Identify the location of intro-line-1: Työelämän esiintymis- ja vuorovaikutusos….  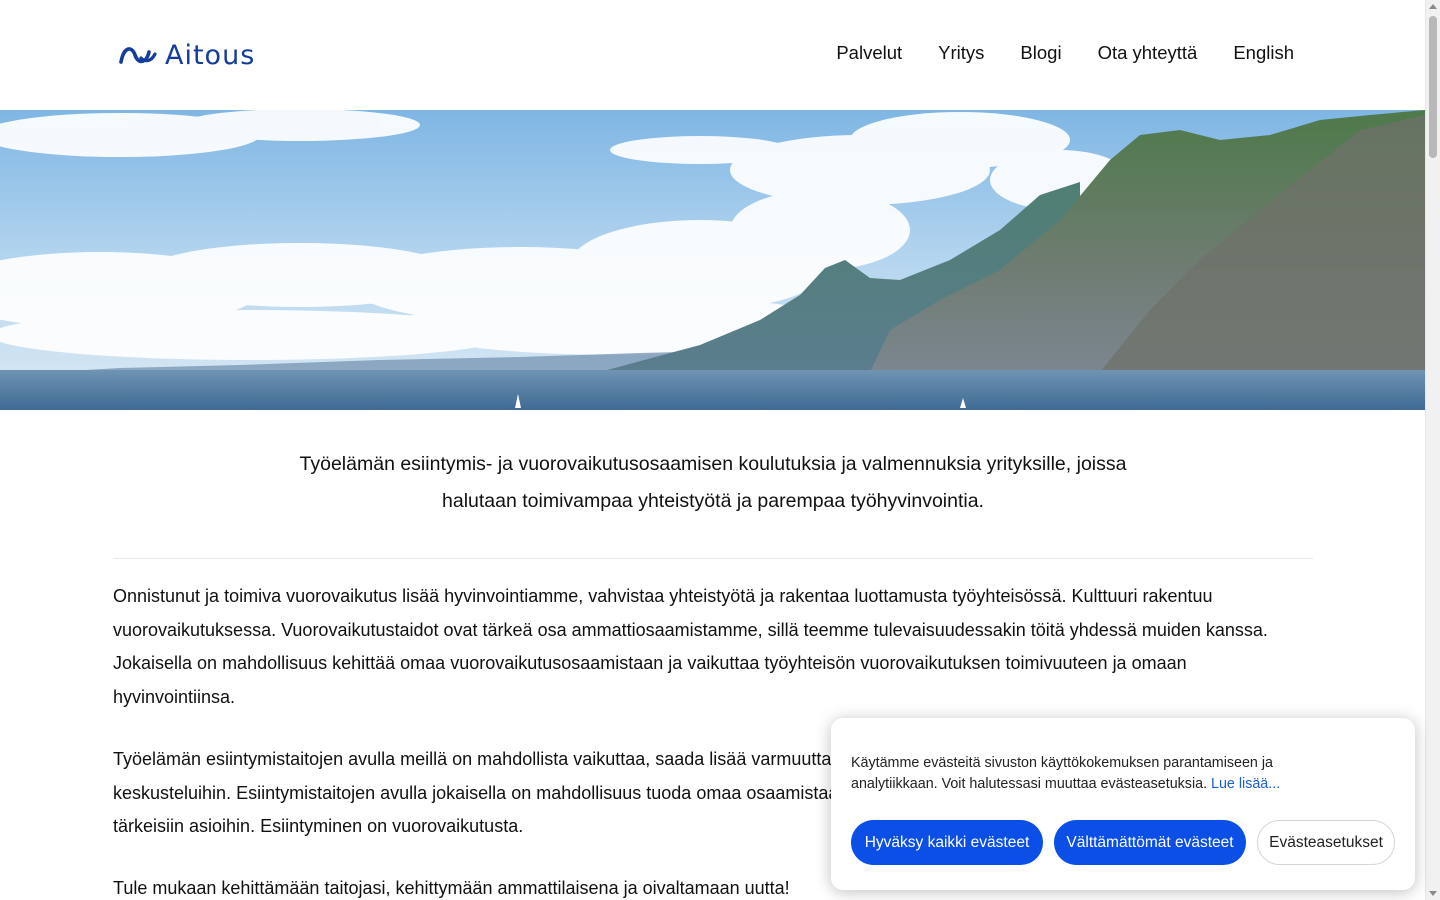
(713, 464).